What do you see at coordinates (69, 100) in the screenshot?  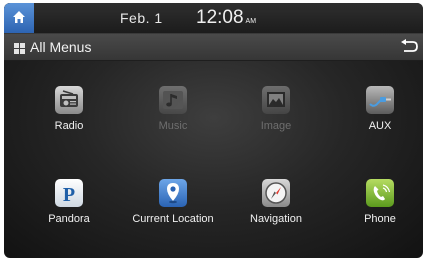 I see `radio-icon` at bounding box center [69, 100].